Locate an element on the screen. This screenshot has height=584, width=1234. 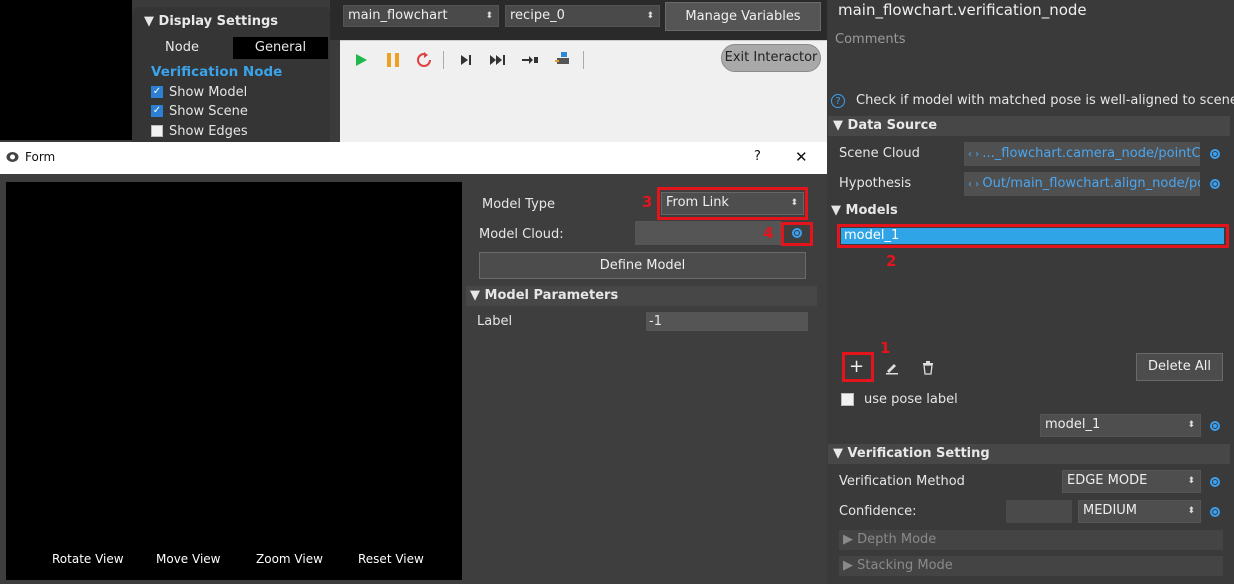
verification-node-heading: Verification Node is located at coordinates (217, 72).